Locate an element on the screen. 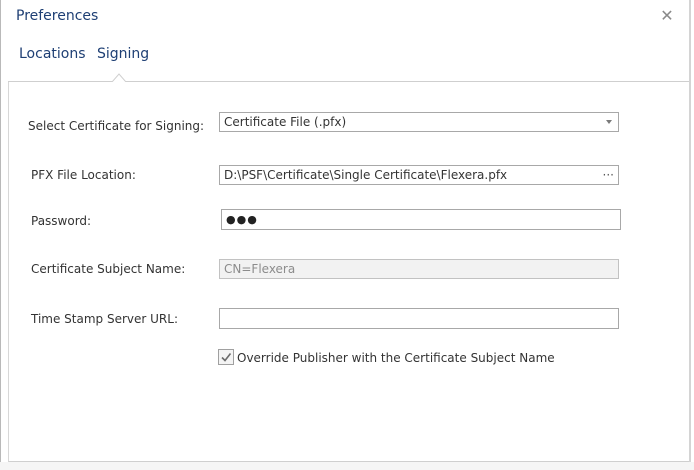  certificate-select-label: Select Certificate for Signing: is located at coordinates (116, 126).